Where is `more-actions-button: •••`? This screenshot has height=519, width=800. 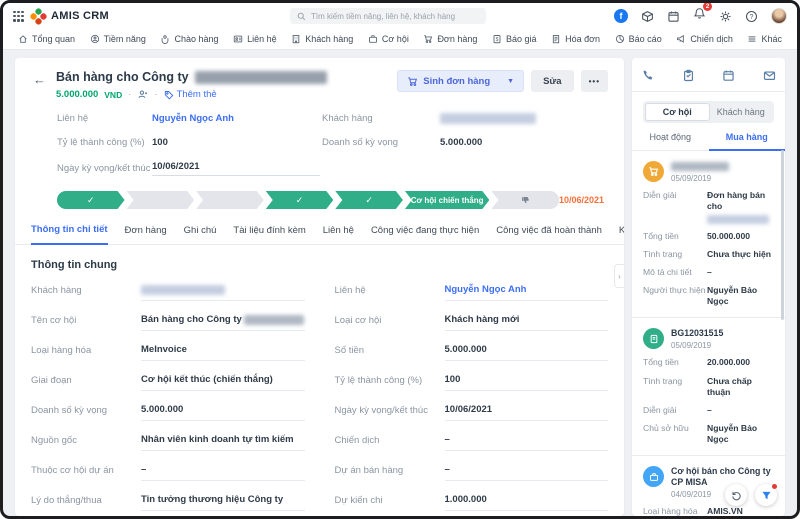
more-actions-button: ••• is located at coordinates (594, 81).